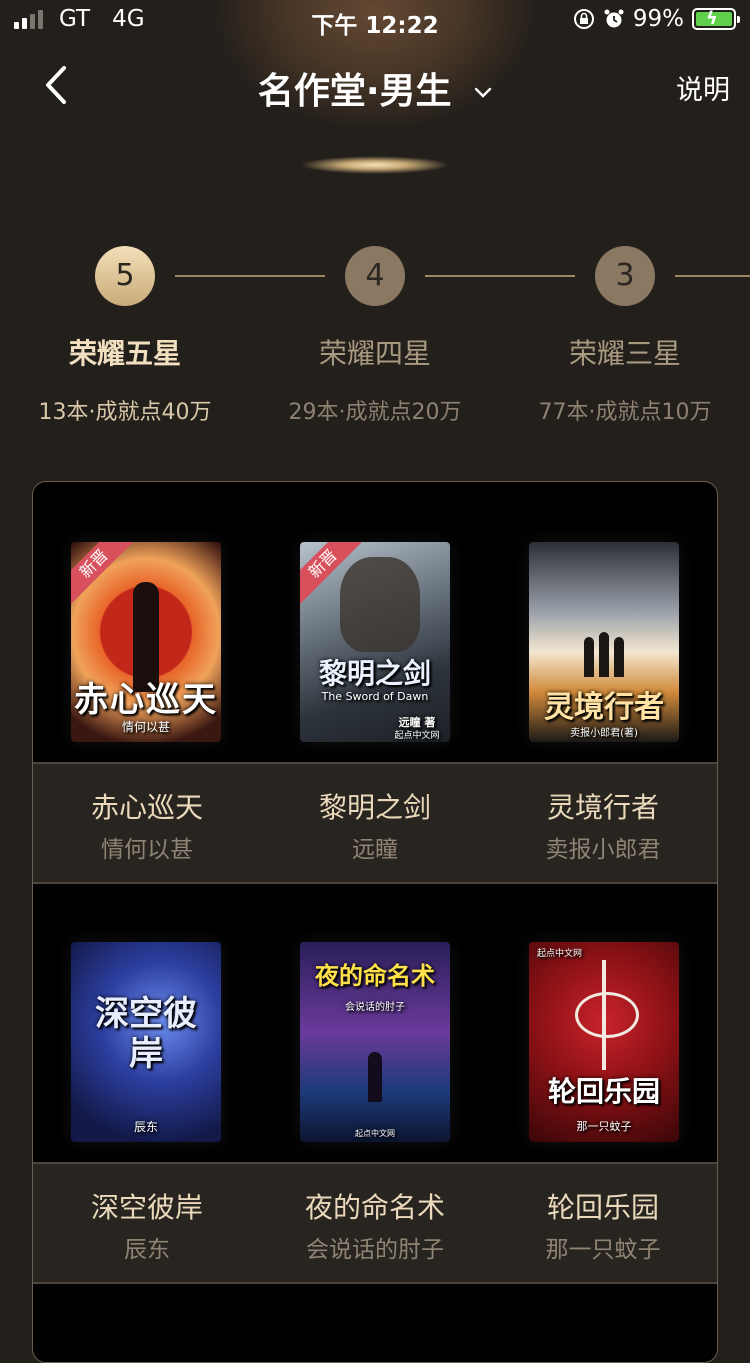 This screenshot has height=1363, width=750. What do you see at coordinates (146, 700) in the screenshot?
I see `cover-title: 赤心巡天` at bounding box center [146, 700].